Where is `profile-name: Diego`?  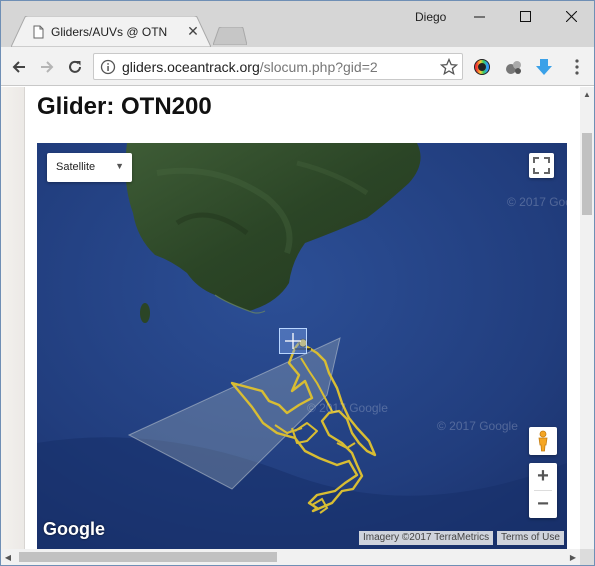
profile-name: Diego is located at coordinates (430, 17).